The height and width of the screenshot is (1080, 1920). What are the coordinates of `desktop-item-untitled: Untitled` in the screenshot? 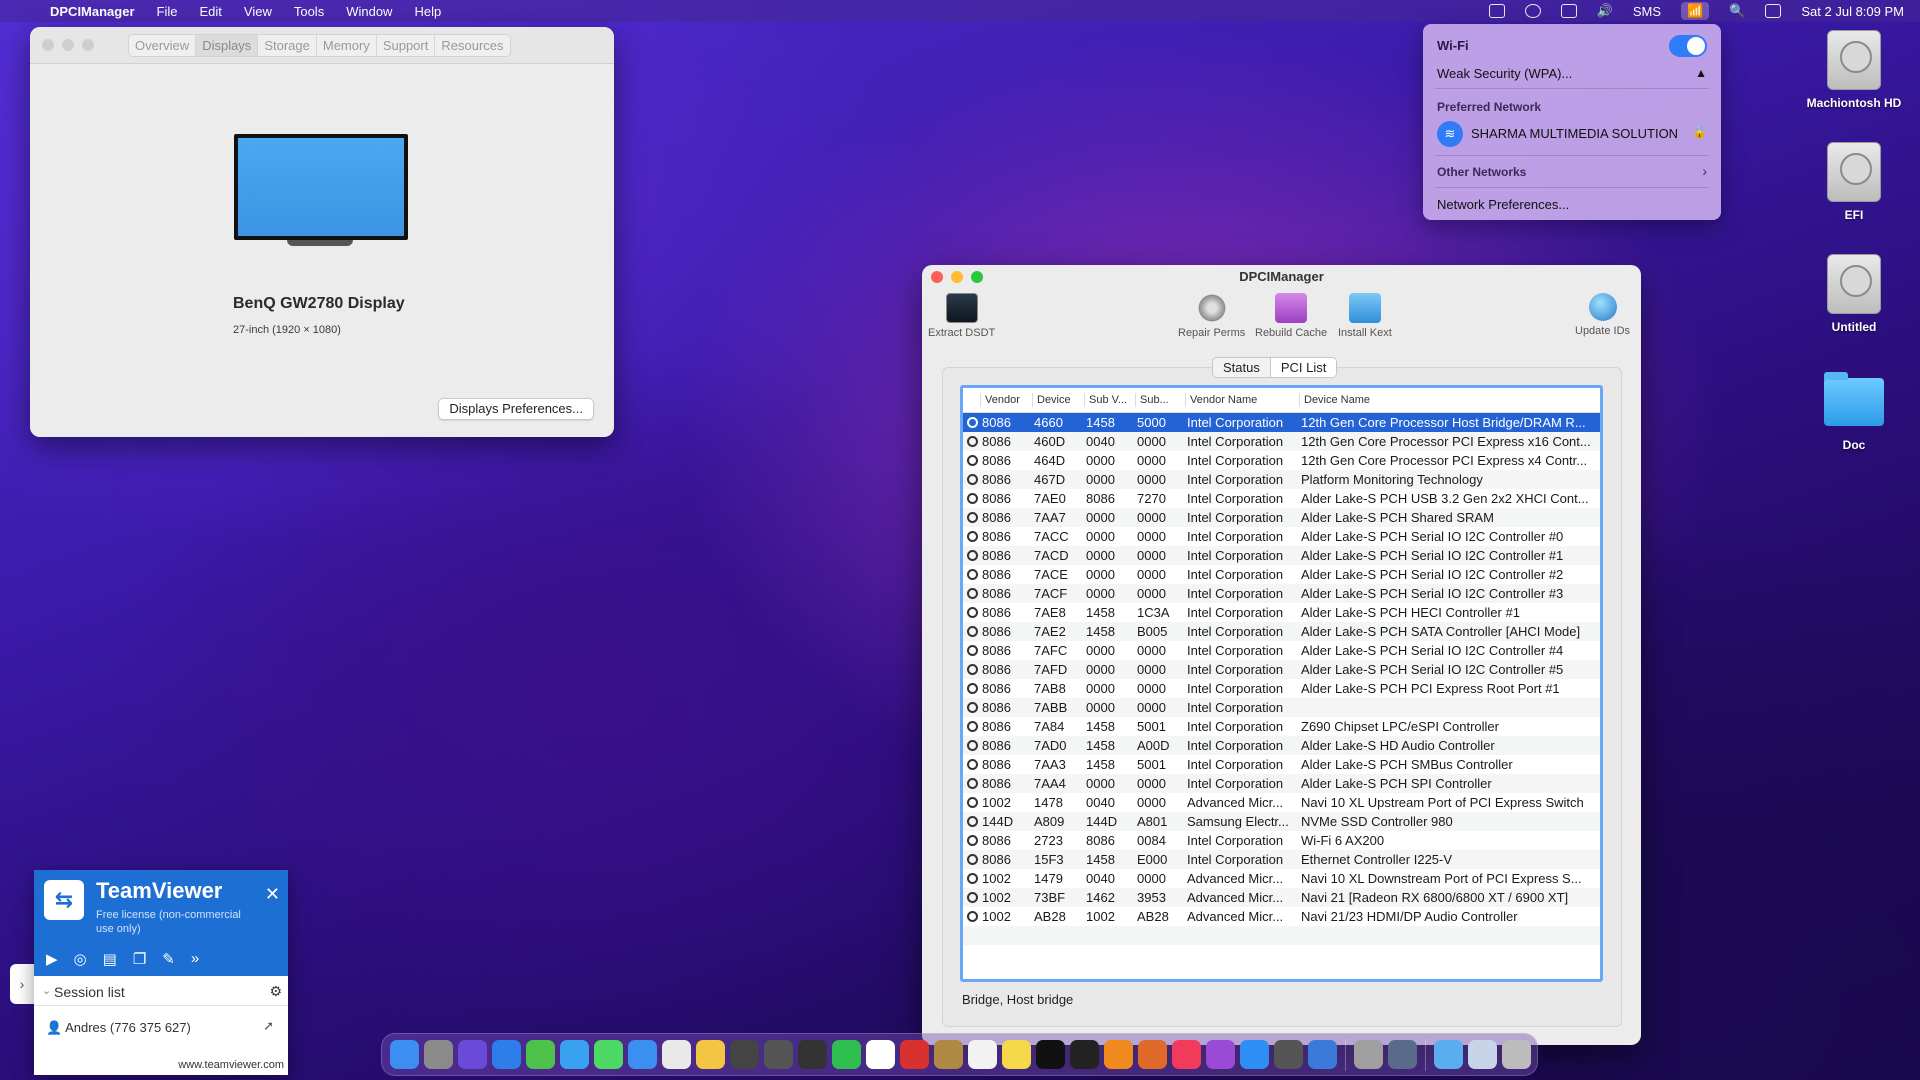 It's located at (1854, 294).